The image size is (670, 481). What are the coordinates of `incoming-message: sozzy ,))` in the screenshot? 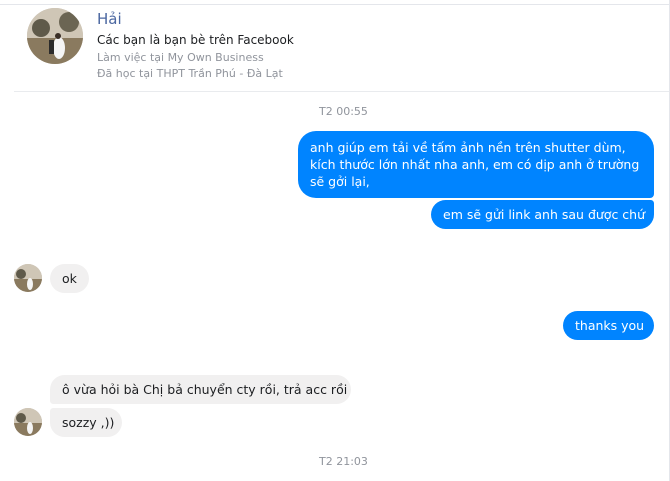 It's located at (86, 422).